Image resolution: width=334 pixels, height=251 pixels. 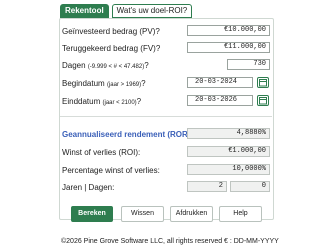 What do you see at coordinates (228, 47) in the screenshot?
I see `returned-input: €11.000,00` at bounding box center [228, 47].